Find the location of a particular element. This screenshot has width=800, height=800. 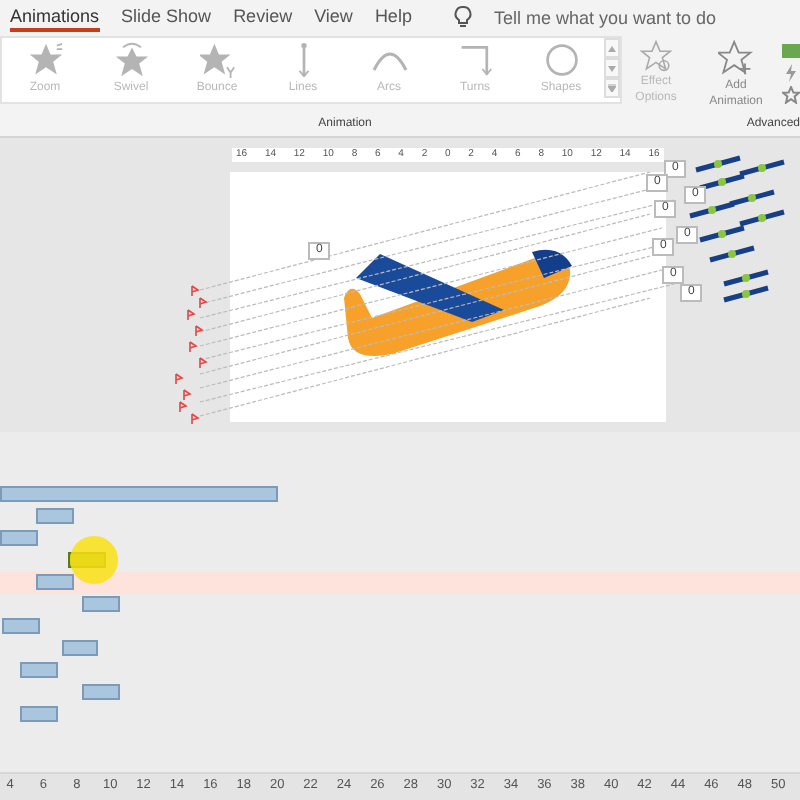

ribbon-tab: Review is located at coordinates (263, 17).